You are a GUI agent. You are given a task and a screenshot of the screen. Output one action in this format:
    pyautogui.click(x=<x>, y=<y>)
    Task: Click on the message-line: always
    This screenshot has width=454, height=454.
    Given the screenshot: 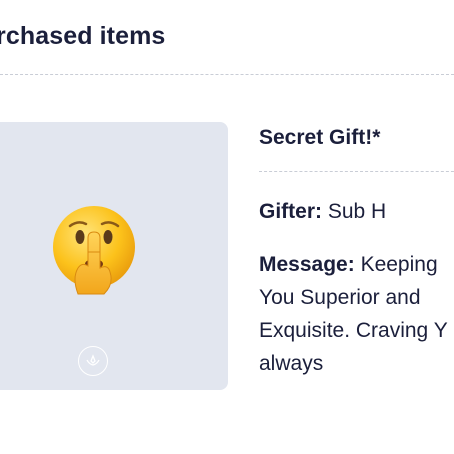 What is the action you would take?
    pyautogui.click(x=291, y=363)
    